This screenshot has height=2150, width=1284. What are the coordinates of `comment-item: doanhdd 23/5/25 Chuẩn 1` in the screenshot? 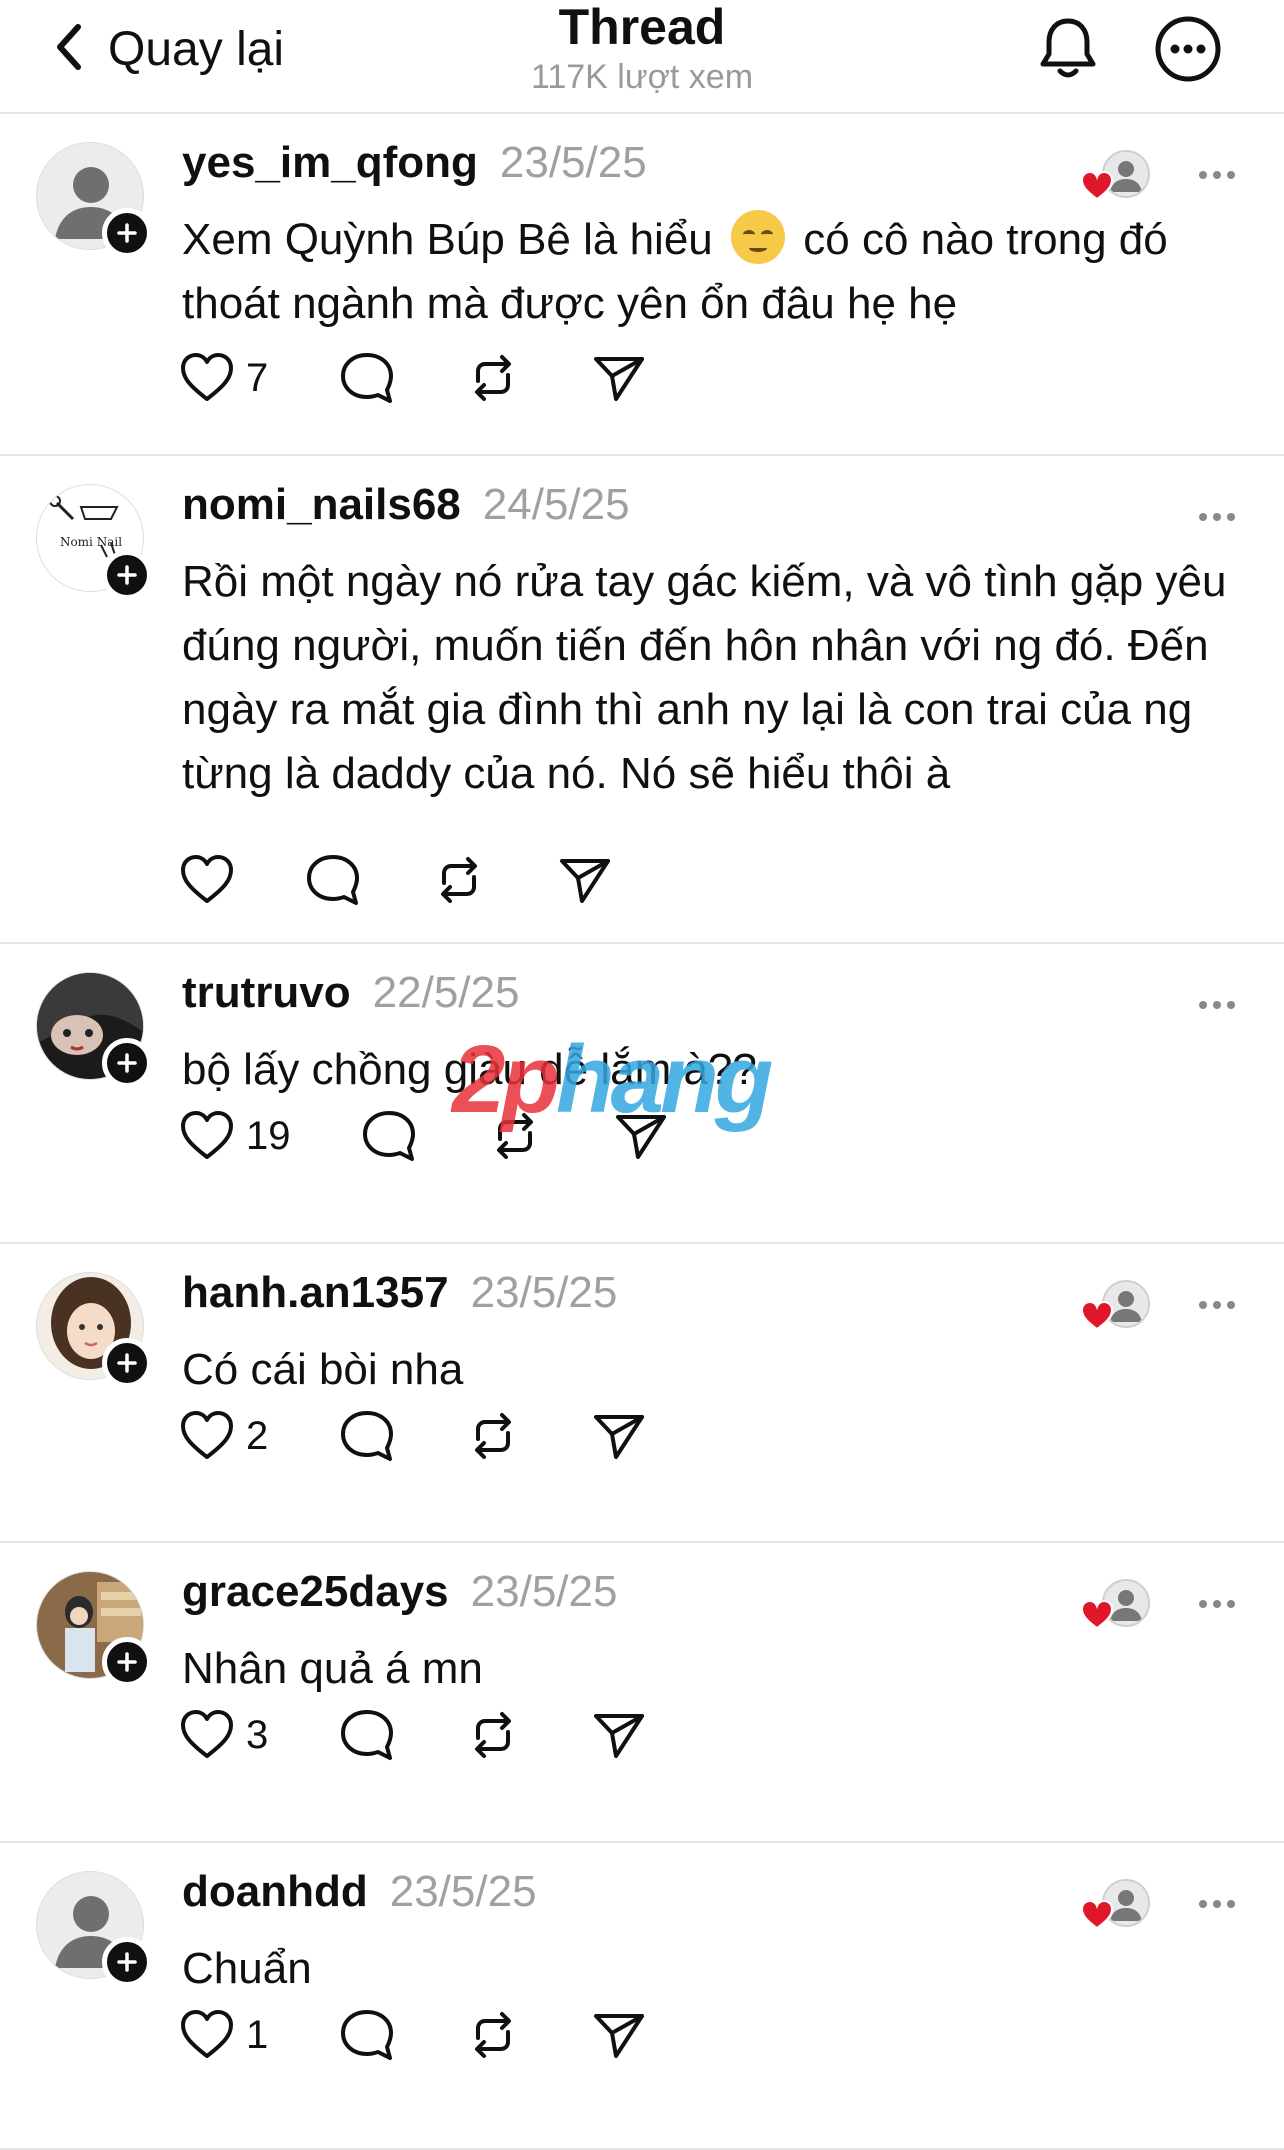 It's located at (642, 1996).